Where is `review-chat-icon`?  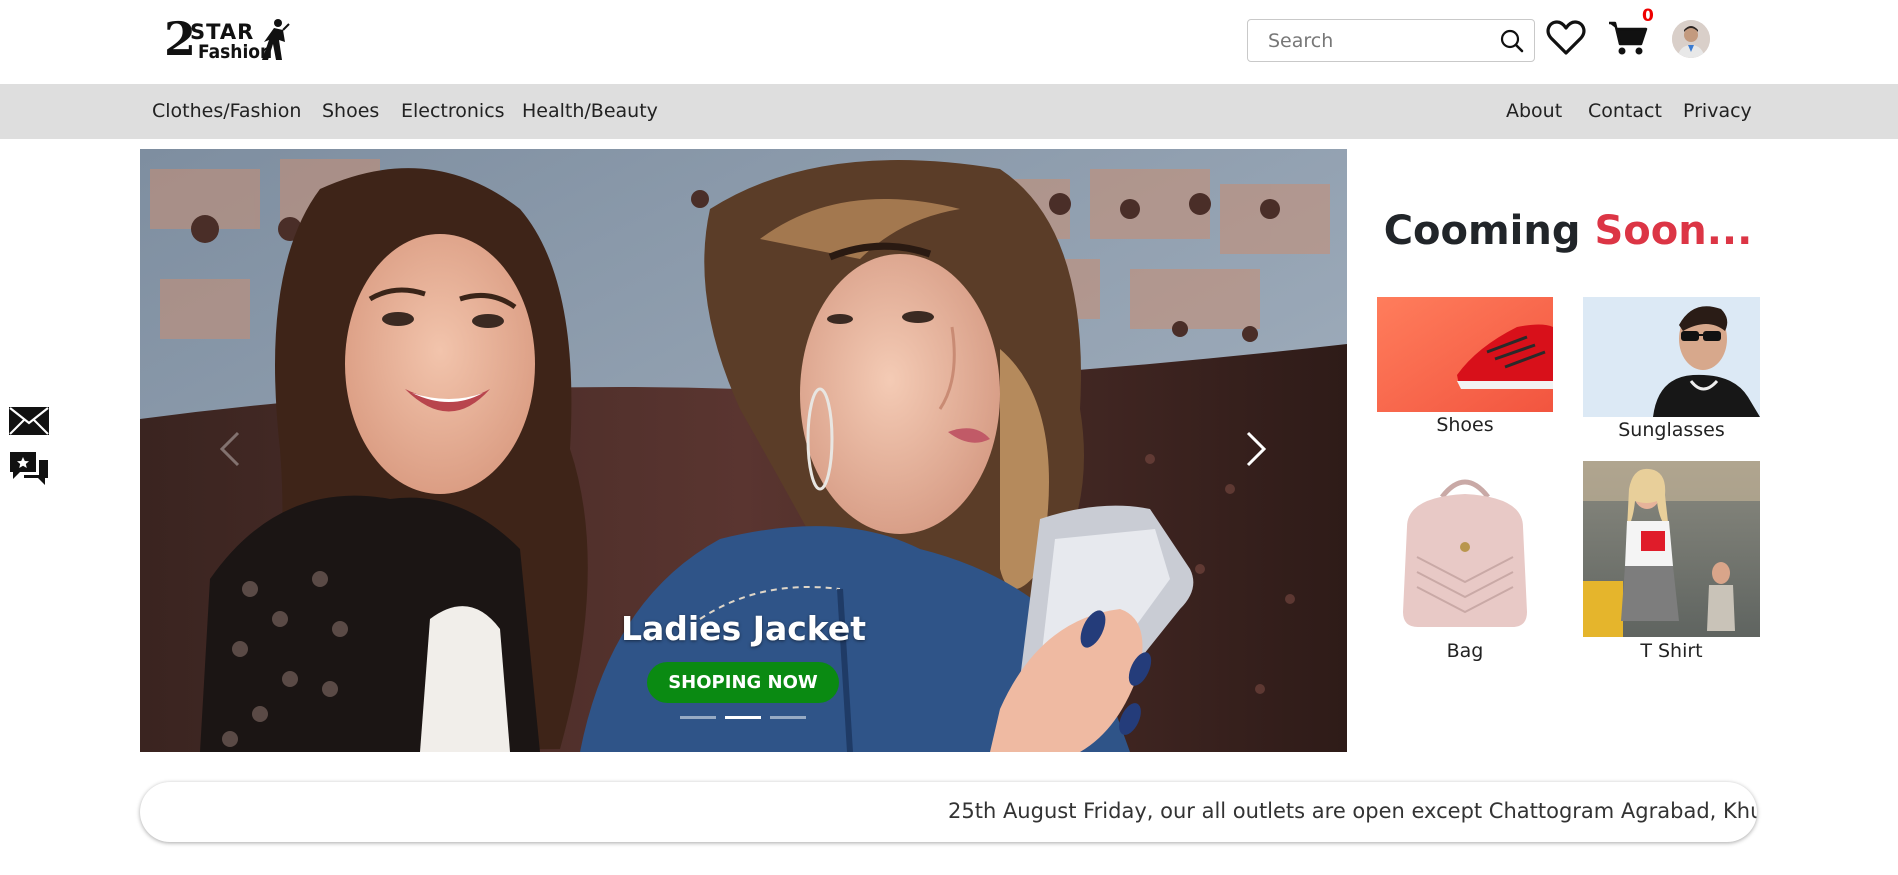 review-chat-icon is located at coordinates (29, 469).